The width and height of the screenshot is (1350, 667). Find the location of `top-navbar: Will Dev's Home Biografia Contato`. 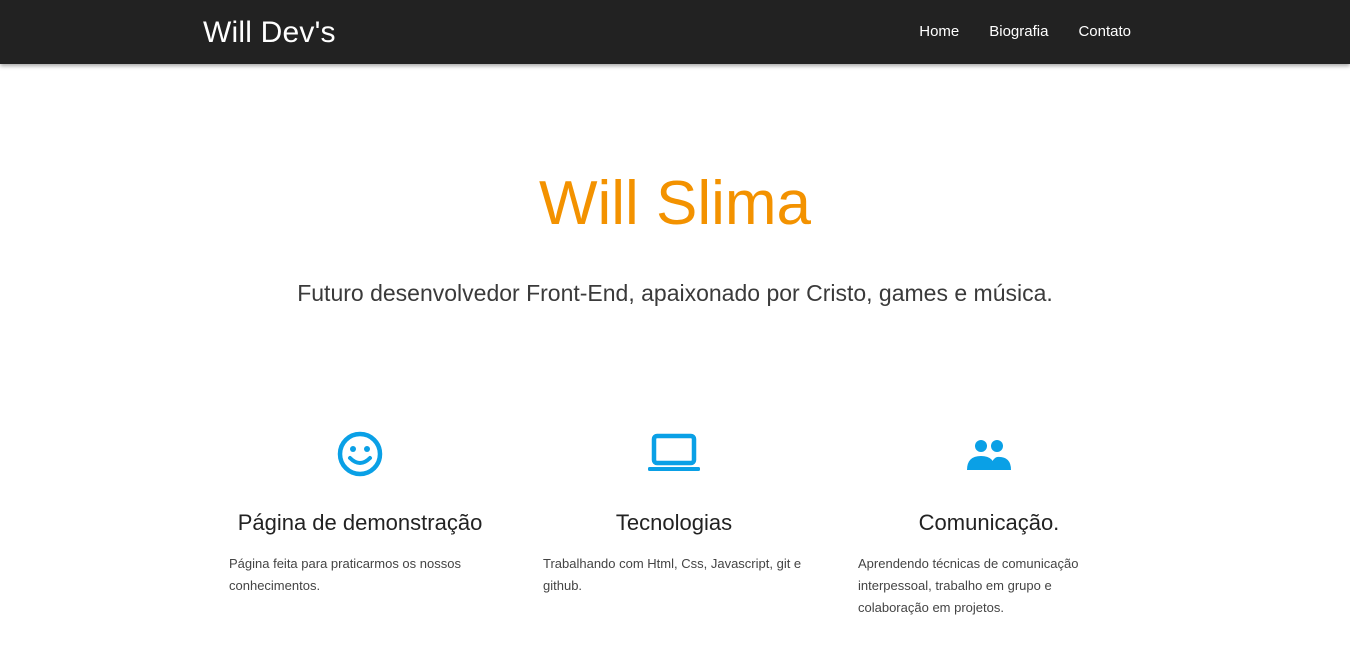

top-navbar: Will Dev's Home Biografia Contato is located at coordinates (675, 32).